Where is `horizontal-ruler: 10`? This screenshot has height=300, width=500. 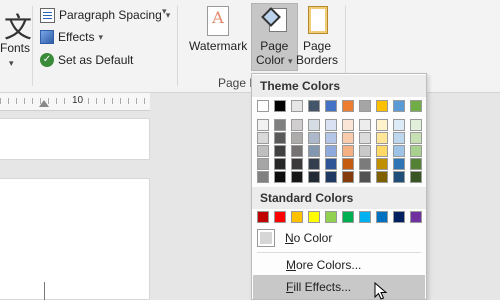
horizontal-ruler: 10 is located at coordinates (75, 102).